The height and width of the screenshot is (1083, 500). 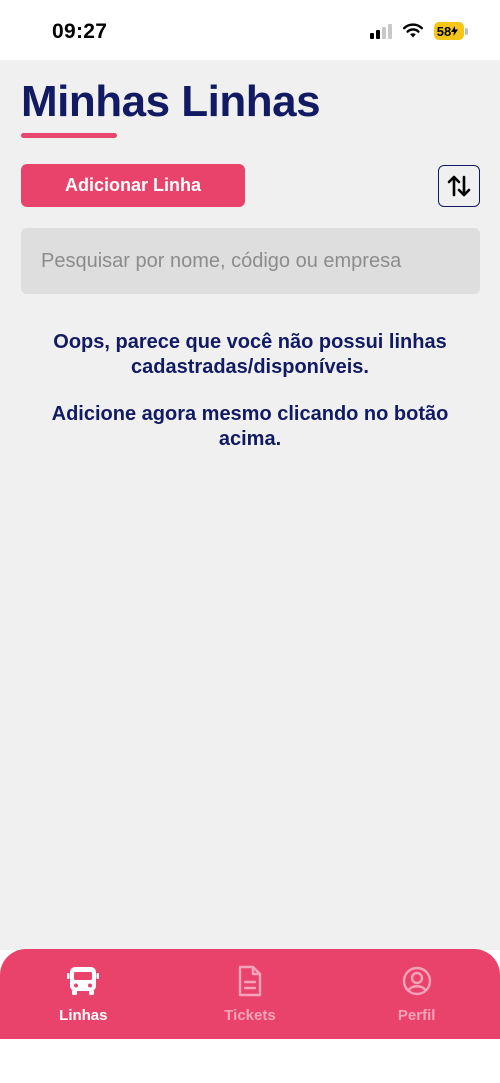 What do you see at coordinates (413, 30) in the screenshot?
I see `wifi-icon` at bounding box center [413, 30].